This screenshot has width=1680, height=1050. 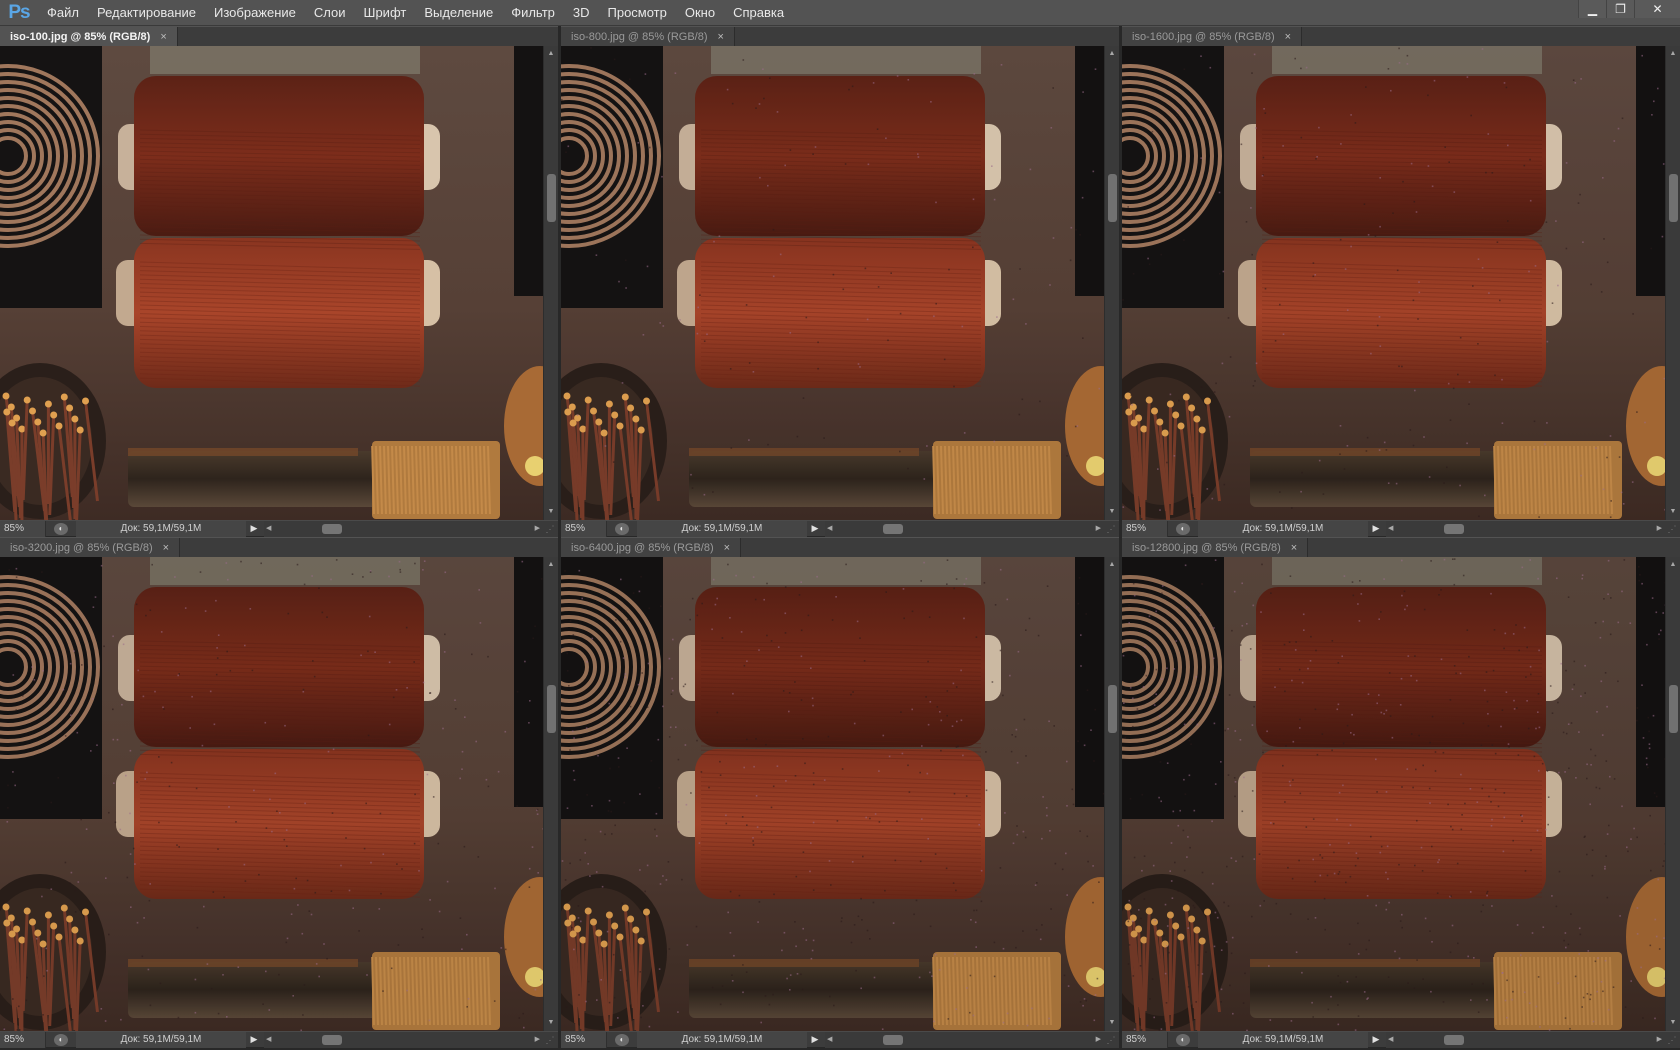 What do you see at coordinates (637, 13) in the screenshot?
I see `menu-item-view: Просмотр` at bounding box center [637, 13].